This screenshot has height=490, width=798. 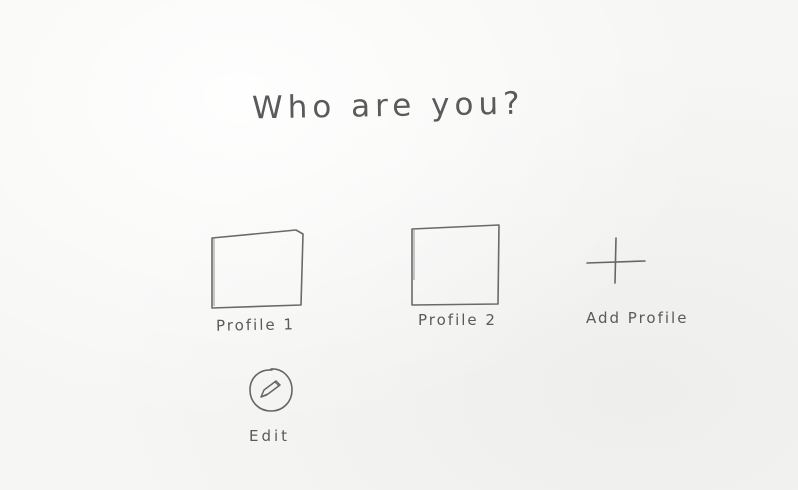 I want to click on profile-1-avatar, so click(x=257, y=269).